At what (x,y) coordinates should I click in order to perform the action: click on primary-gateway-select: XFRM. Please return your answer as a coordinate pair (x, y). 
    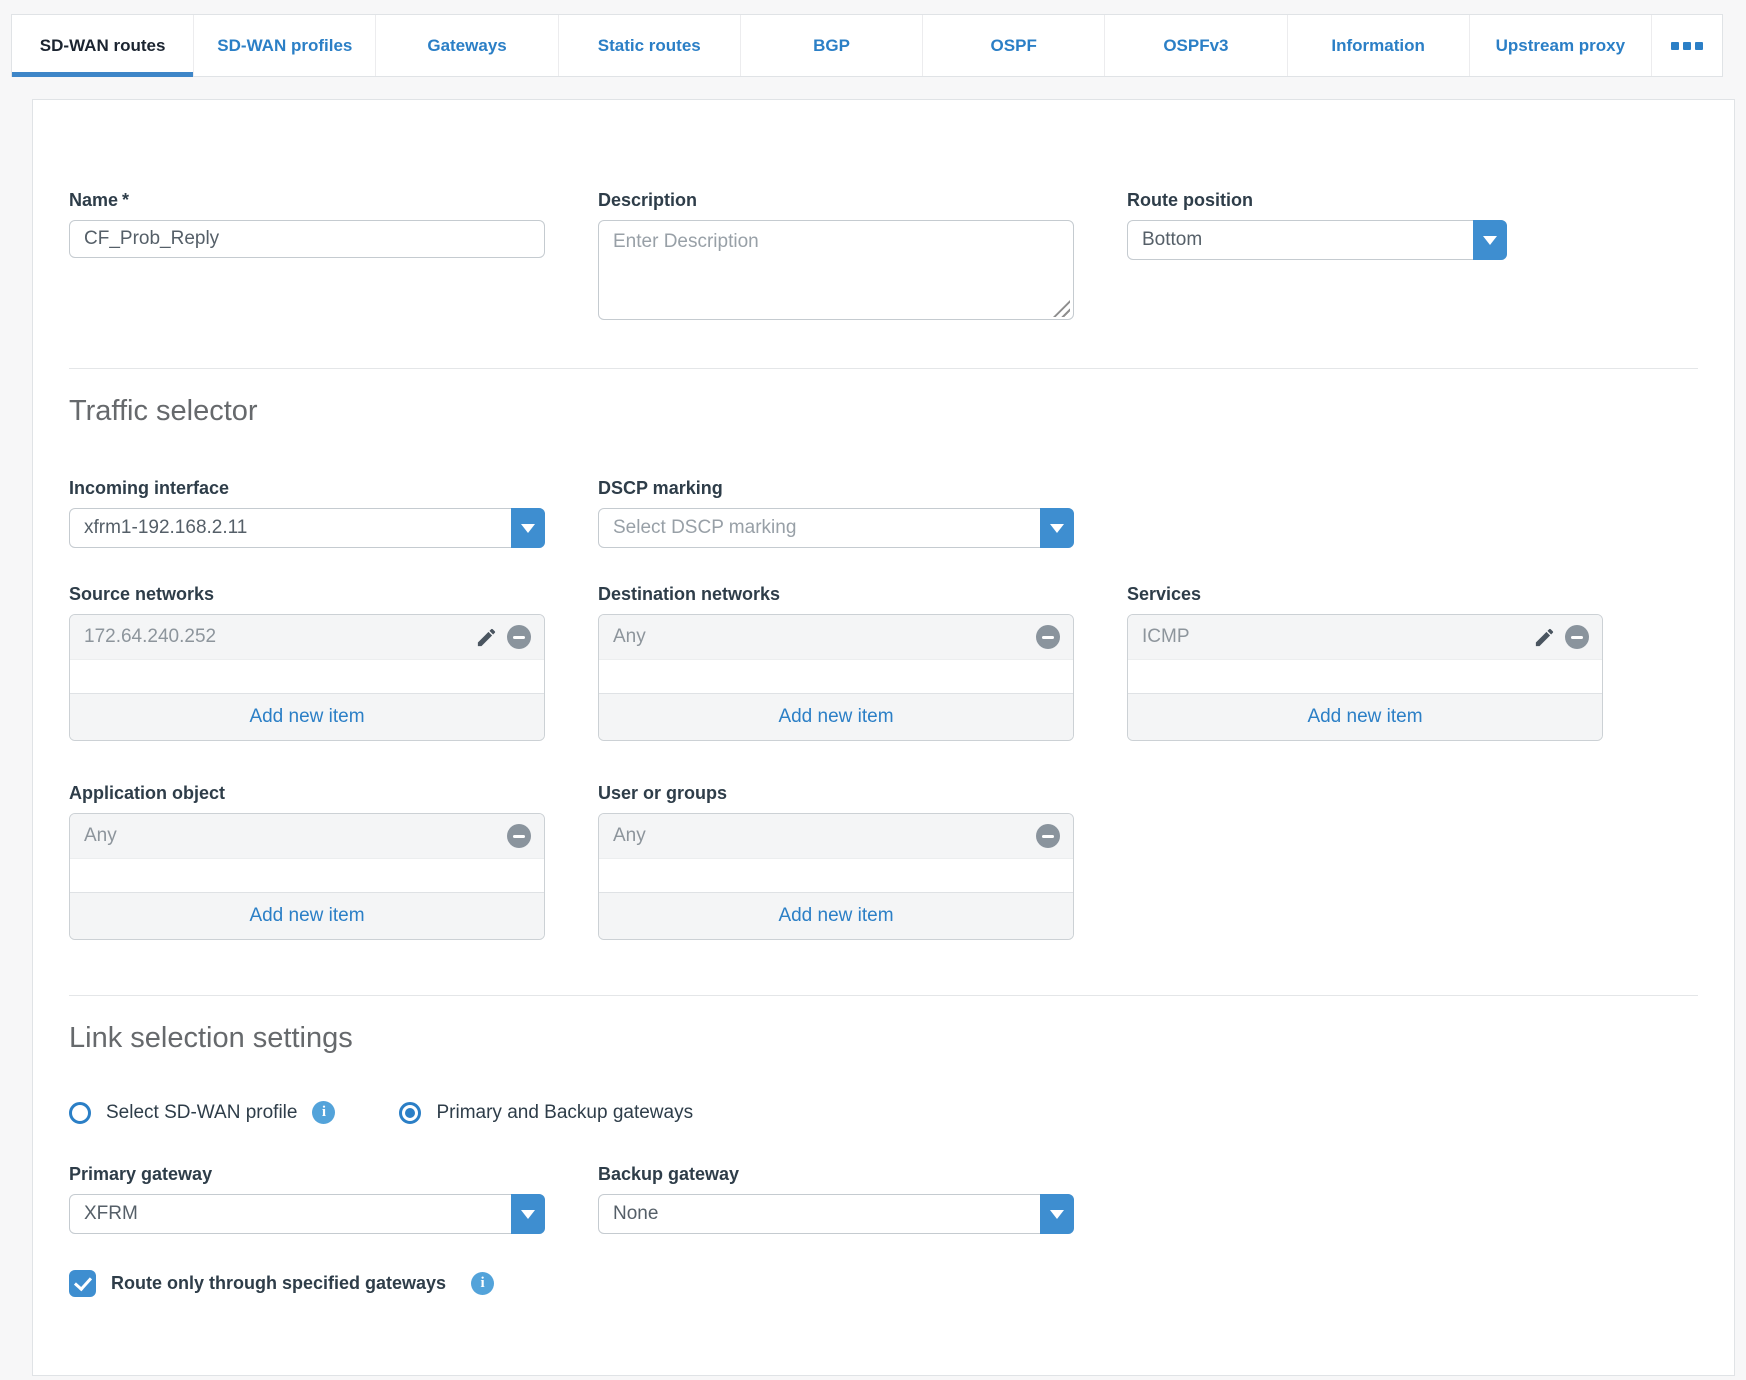
    Looking at the image, I should click on (307, 1214).